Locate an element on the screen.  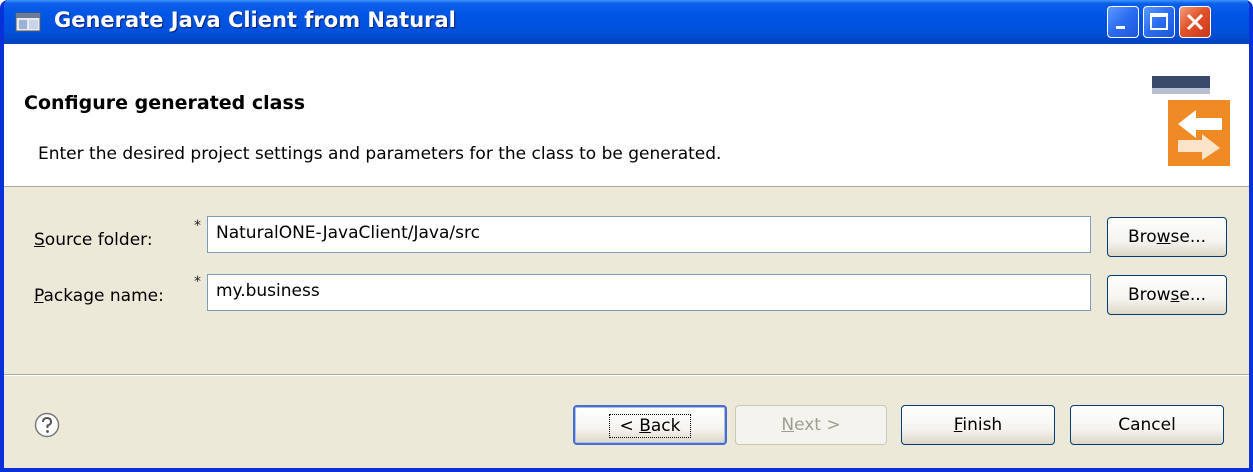
page-title: Configure generated class is located at coordinates (165, 103).